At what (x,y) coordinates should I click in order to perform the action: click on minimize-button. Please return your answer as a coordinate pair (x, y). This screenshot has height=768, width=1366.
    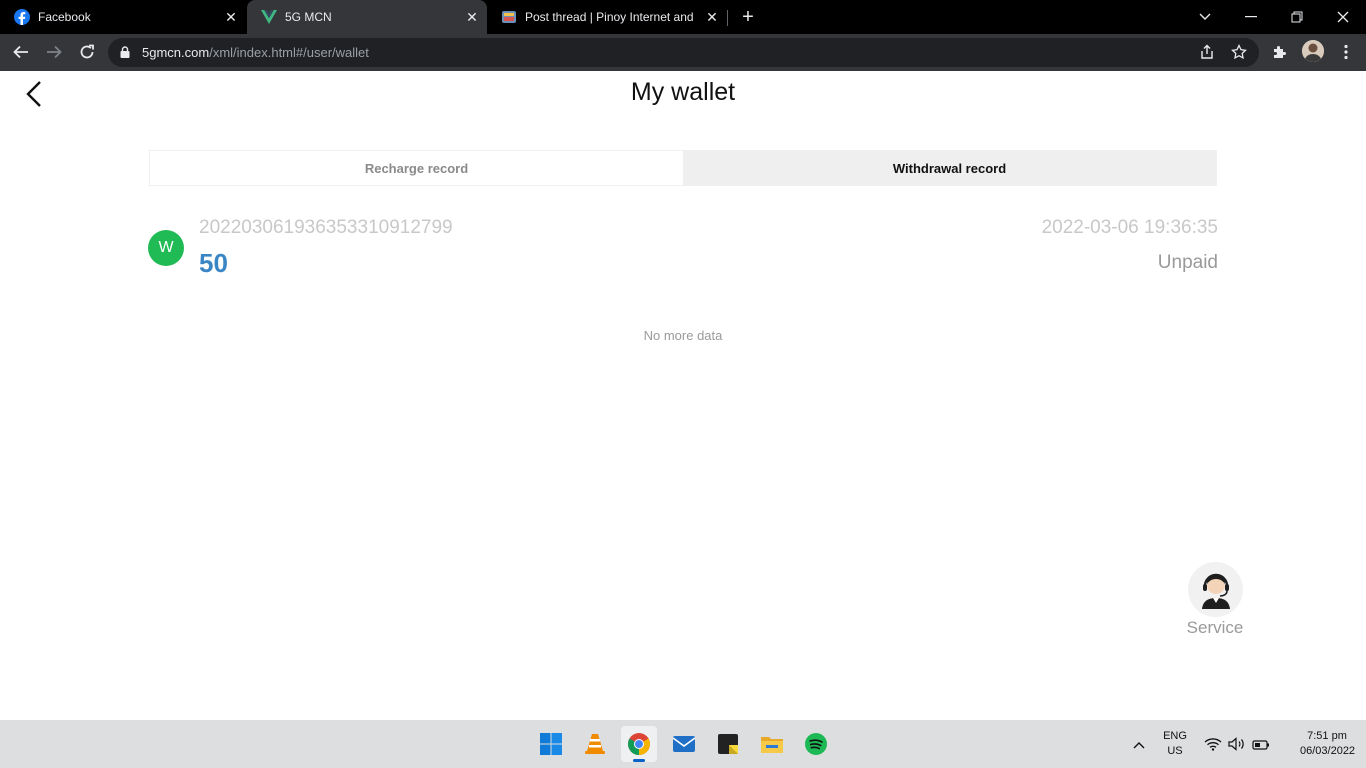
    Looking at the image, I should click on (1251, 17).